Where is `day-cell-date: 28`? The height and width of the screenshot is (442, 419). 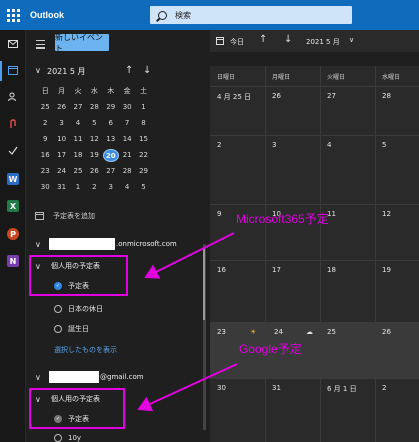
day-cell-date: 28 is located at coordinates (386, 96).